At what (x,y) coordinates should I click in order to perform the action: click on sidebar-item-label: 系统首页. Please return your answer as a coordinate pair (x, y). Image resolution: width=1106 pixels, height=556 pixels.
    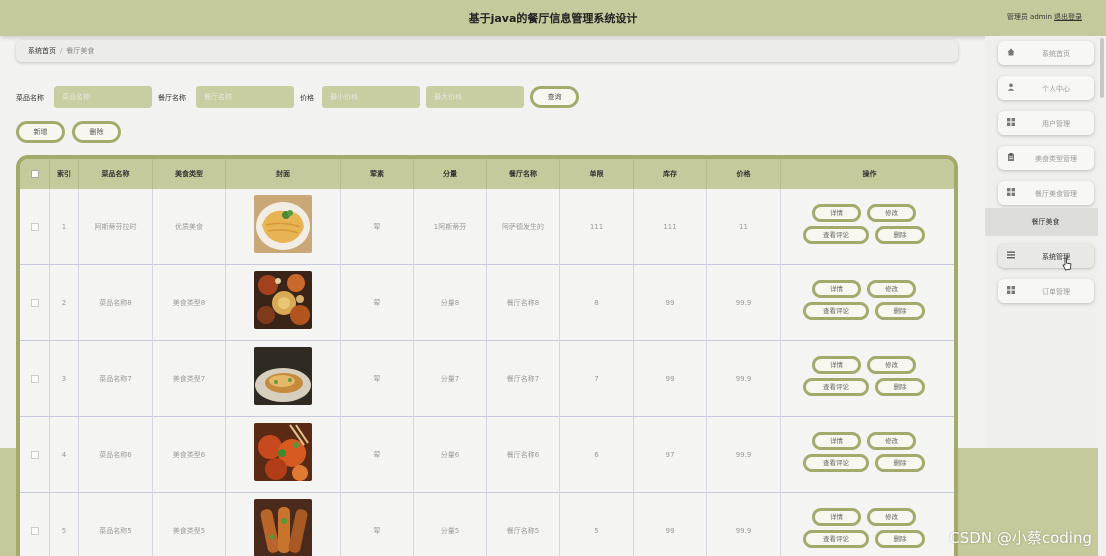
    Looking at the image, I should click on (1056, 54).